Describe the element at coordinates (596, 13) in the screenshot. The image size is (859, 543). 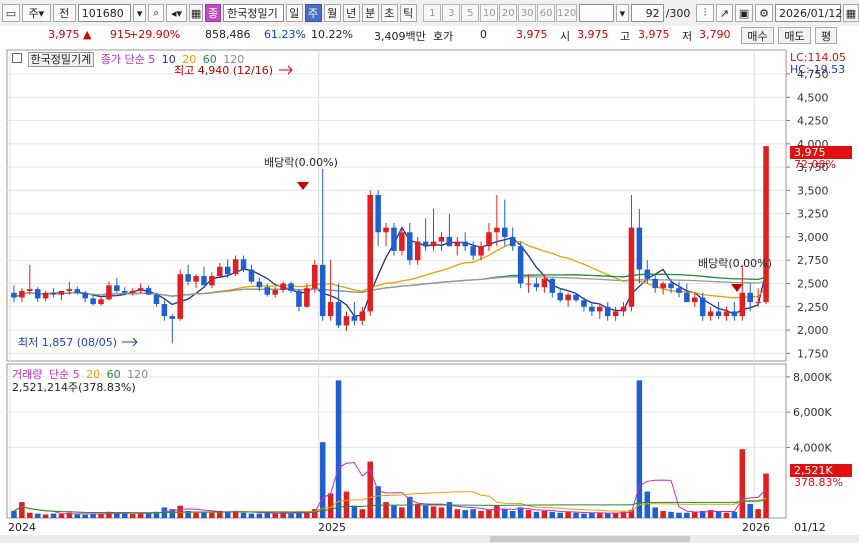
I see `period-input` at that location.